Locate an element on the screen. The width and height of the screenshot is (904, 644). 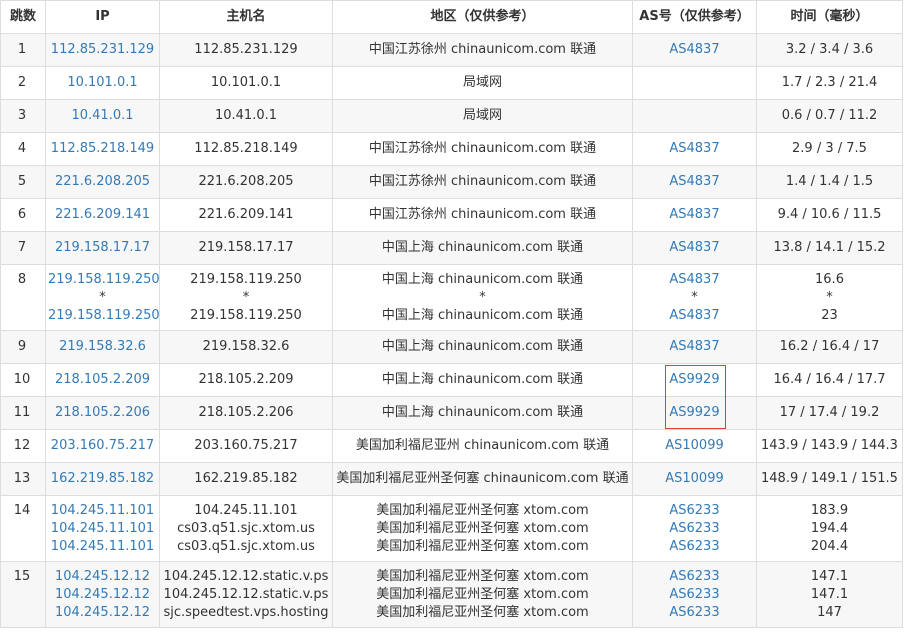
ip-cell: 10.41.0.1 is located at coordinates (102, 116).